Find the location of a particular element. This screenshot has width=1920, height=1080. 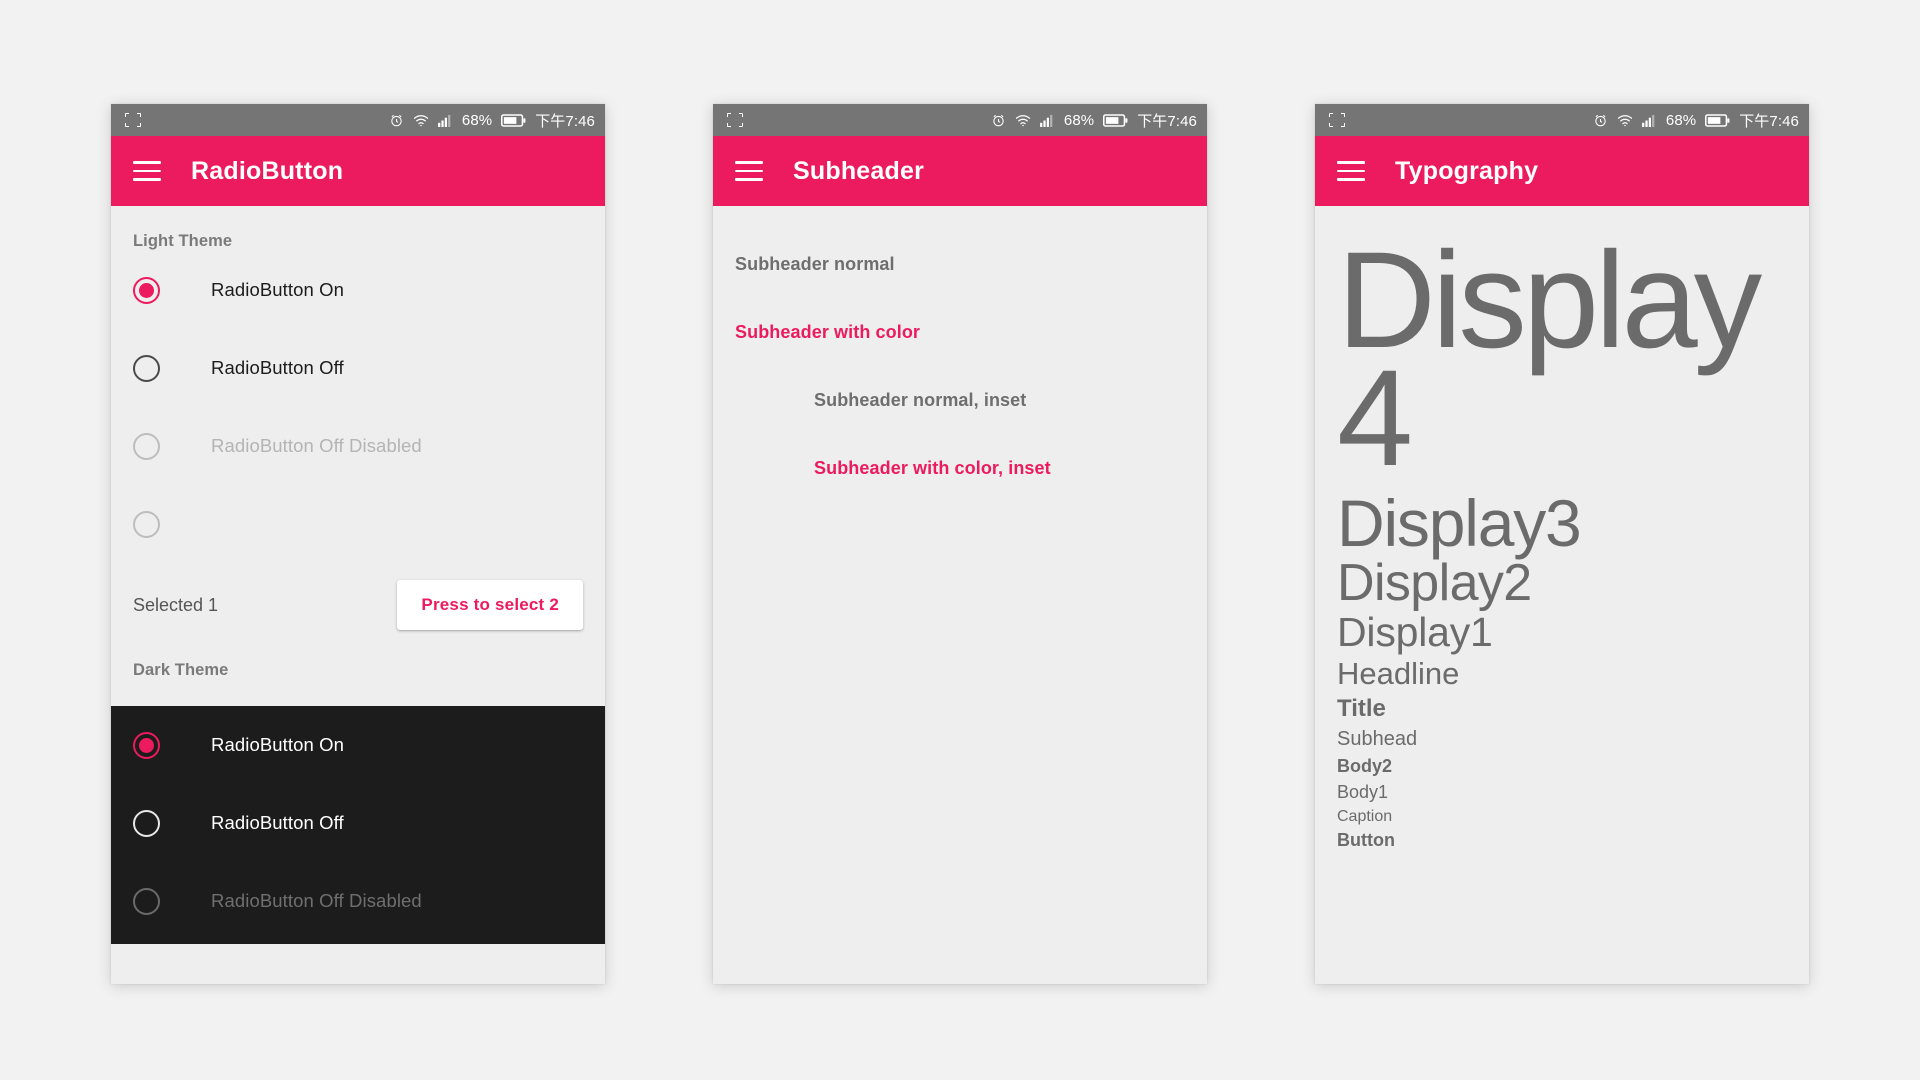

radio-row-light-on: RadioButton On is located at coordinates (358, 290).